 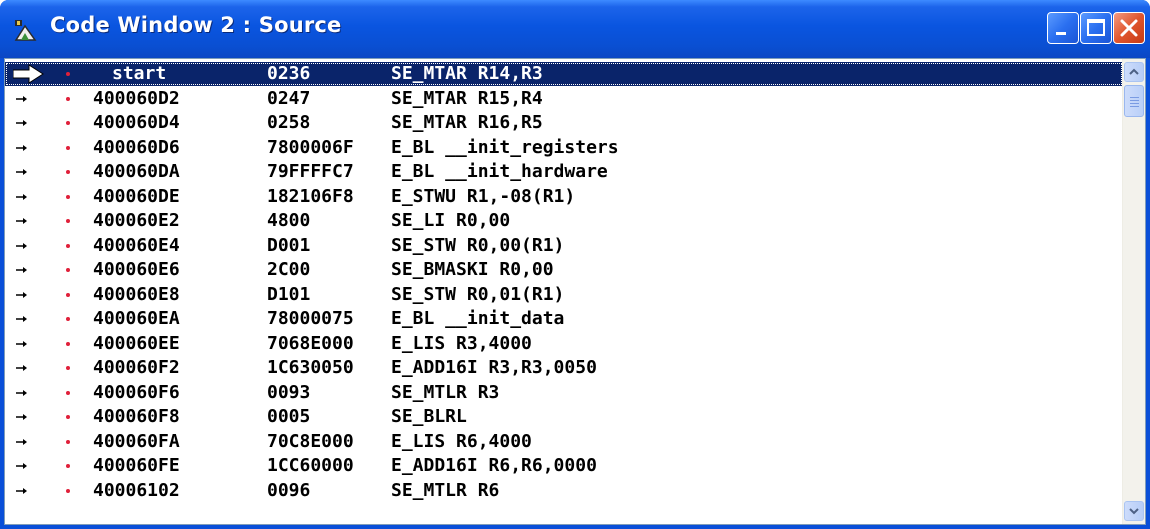 What do you see at coordinates (136, 147) in the screenshot?
I see `address-cell: 400060D6` at bounding box center [136, 147].